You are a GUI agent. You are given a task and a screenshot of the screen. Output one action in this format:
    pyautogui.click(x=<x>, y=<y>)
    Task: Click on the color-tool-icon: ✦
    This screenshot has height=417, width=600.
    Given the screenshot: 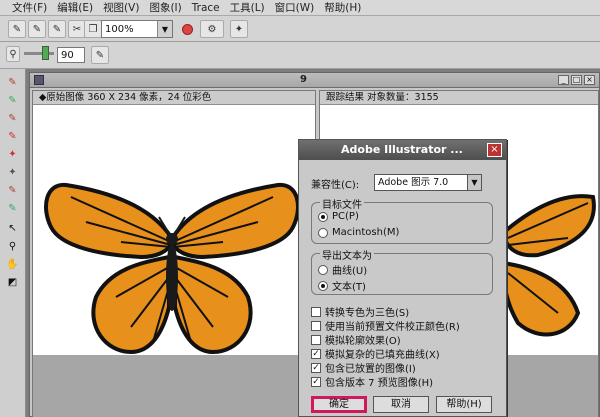 What is the action you would take?
    pyautogui.click(x=12, y=172)
    